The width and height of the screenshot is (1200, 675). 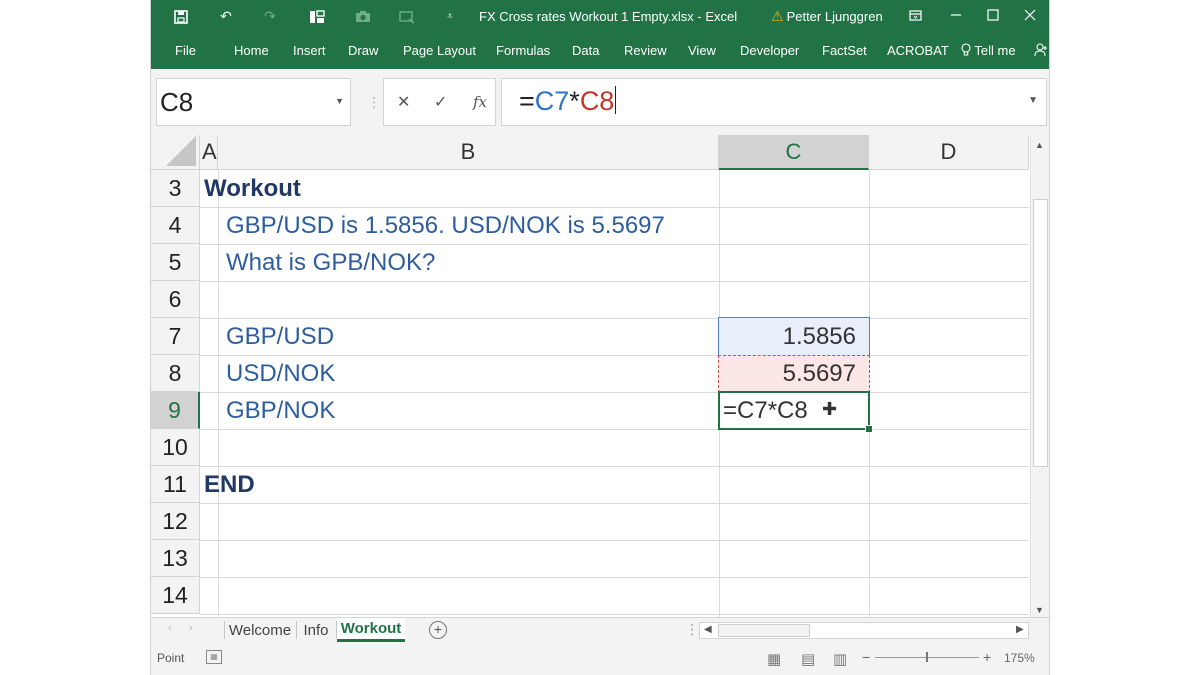 What do you see at coordinates (260, 630) in the screenshot?
I see `sheet-tab-welcome: Welcome` at bounding box center [260, 630].